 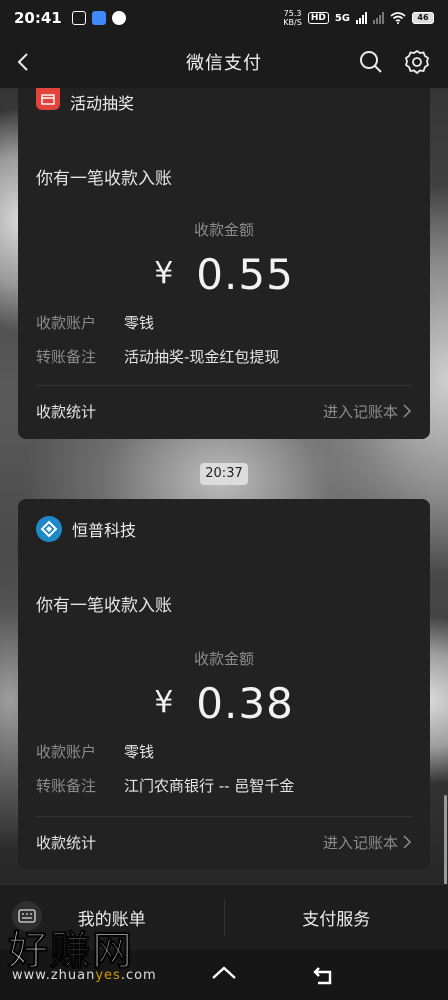 What do you see at coordinates (292, 13) in the screenshot?
I see `net-speed-value: 75.3` at bounding box center [292, 13].